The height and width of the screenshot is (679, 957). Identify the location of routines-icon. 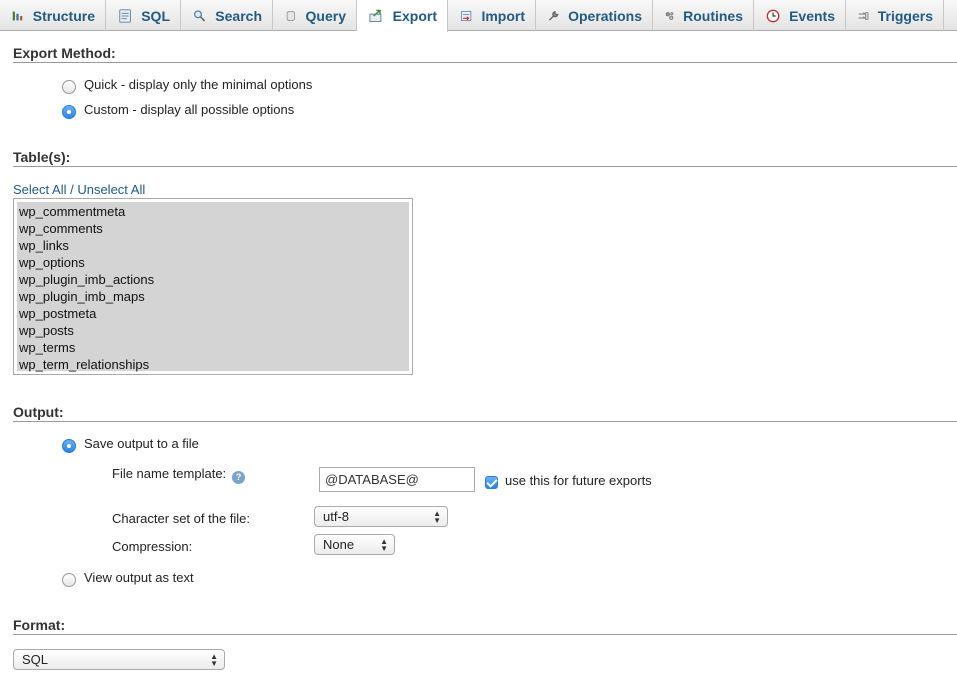
(669, 15).